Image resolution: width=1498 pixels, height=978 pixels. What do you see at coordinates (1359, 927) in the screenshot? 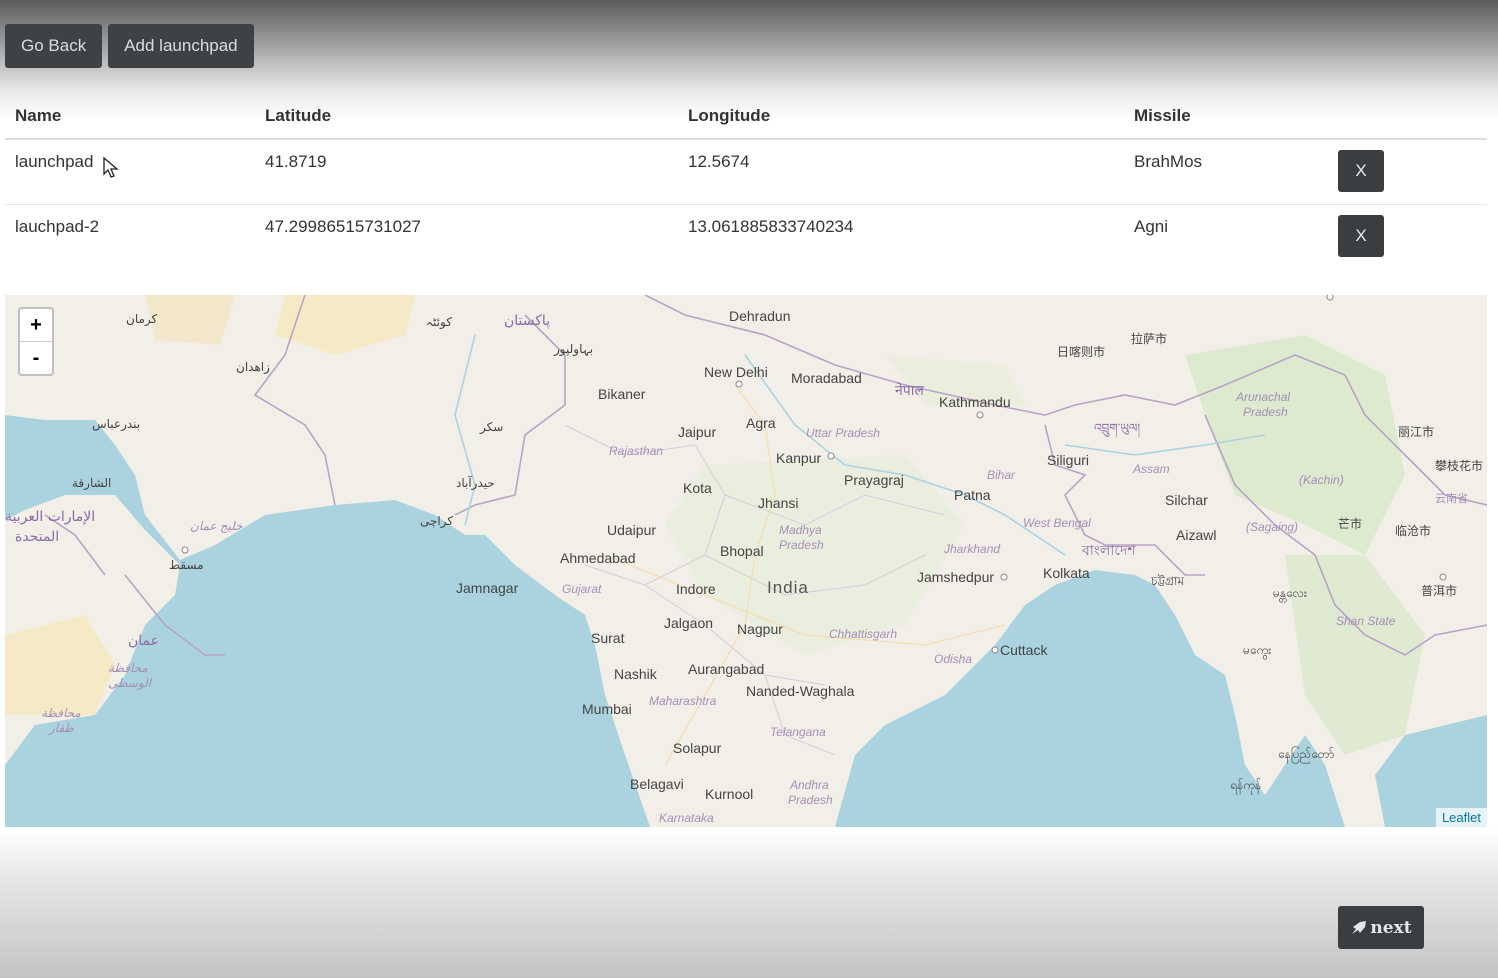
I see `rocket-icon` at bounding box center [1359, 927].